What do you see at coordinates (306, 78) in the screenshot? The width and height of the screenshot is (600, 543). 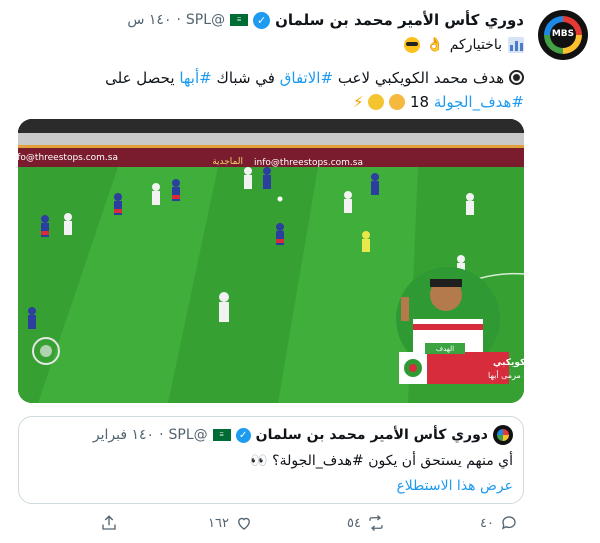 I see `hashtag-ettifaq: #الاتفاق` at bounding box center [306, 78].